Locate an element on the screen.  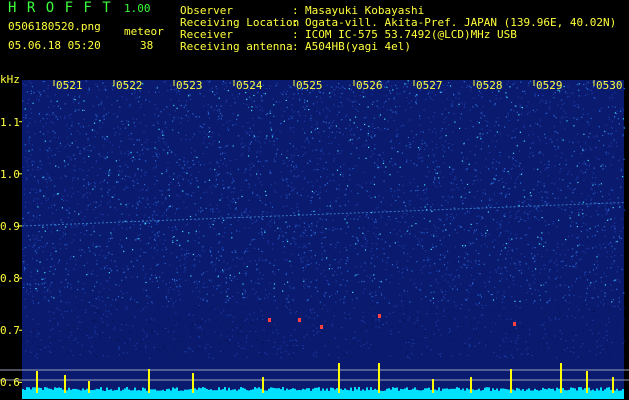
x-tick-label: 0529 is located at coordinates (549, 85).